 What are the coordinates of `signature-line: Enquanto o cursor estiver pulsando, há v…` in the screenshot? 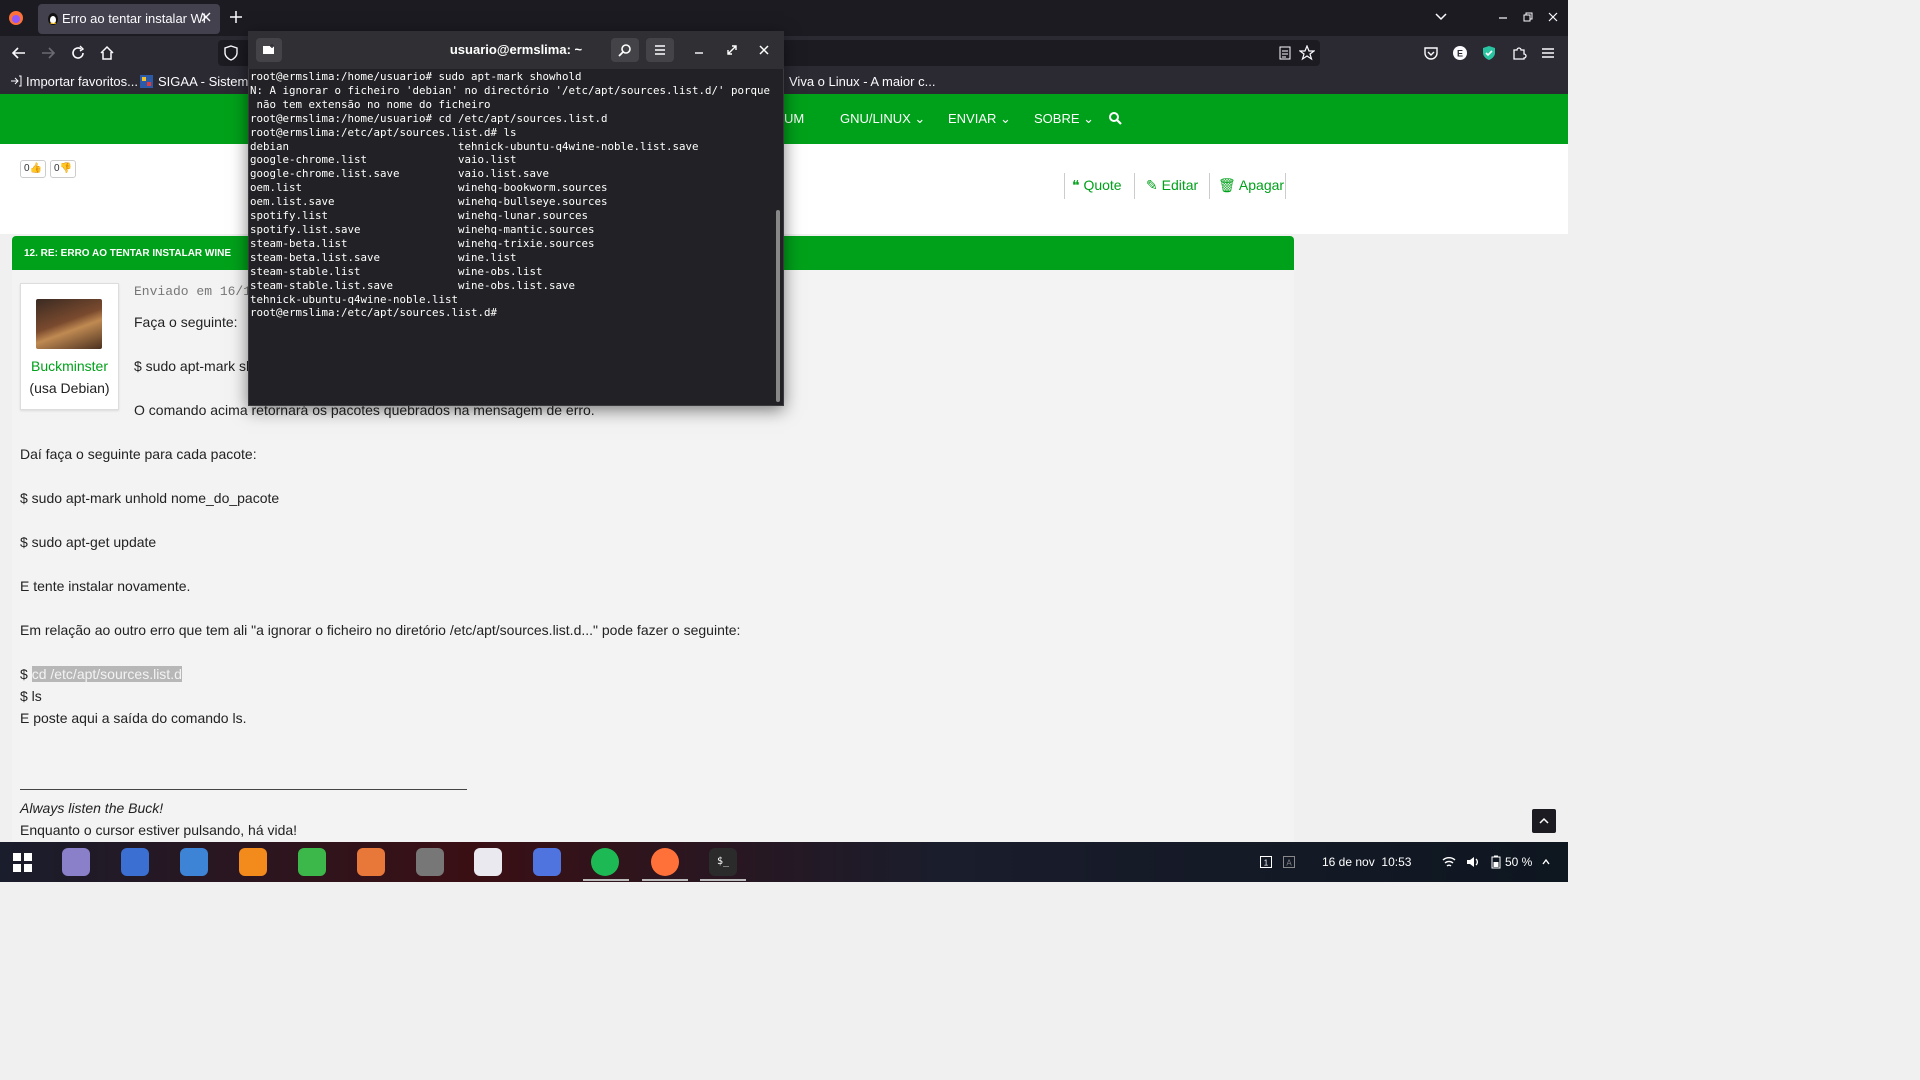 It's located at (159, 830).